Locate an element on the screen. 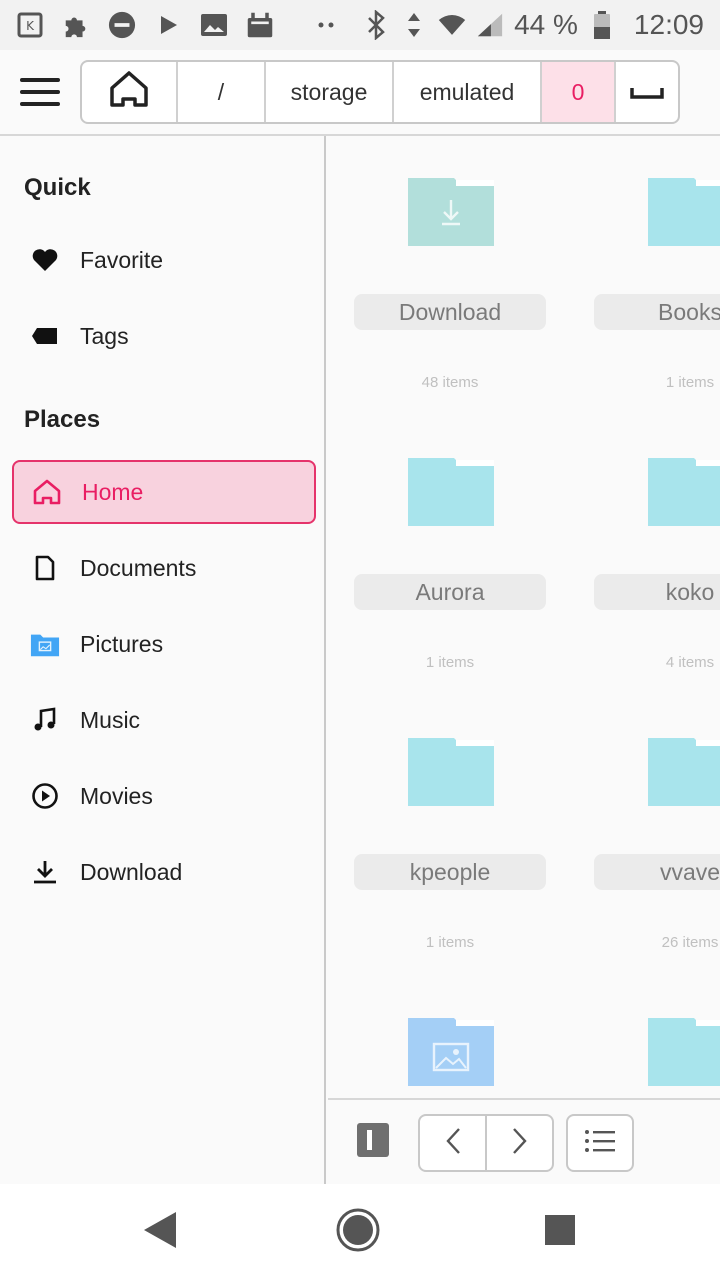 This screenshot has width=720, height=1280. breadcrumb-edit-button is located at coordinates (647, 92).